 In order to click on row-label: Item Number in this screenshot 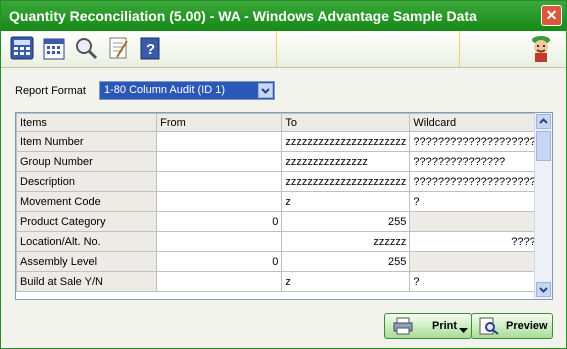, I will do `click(87, 141)`.